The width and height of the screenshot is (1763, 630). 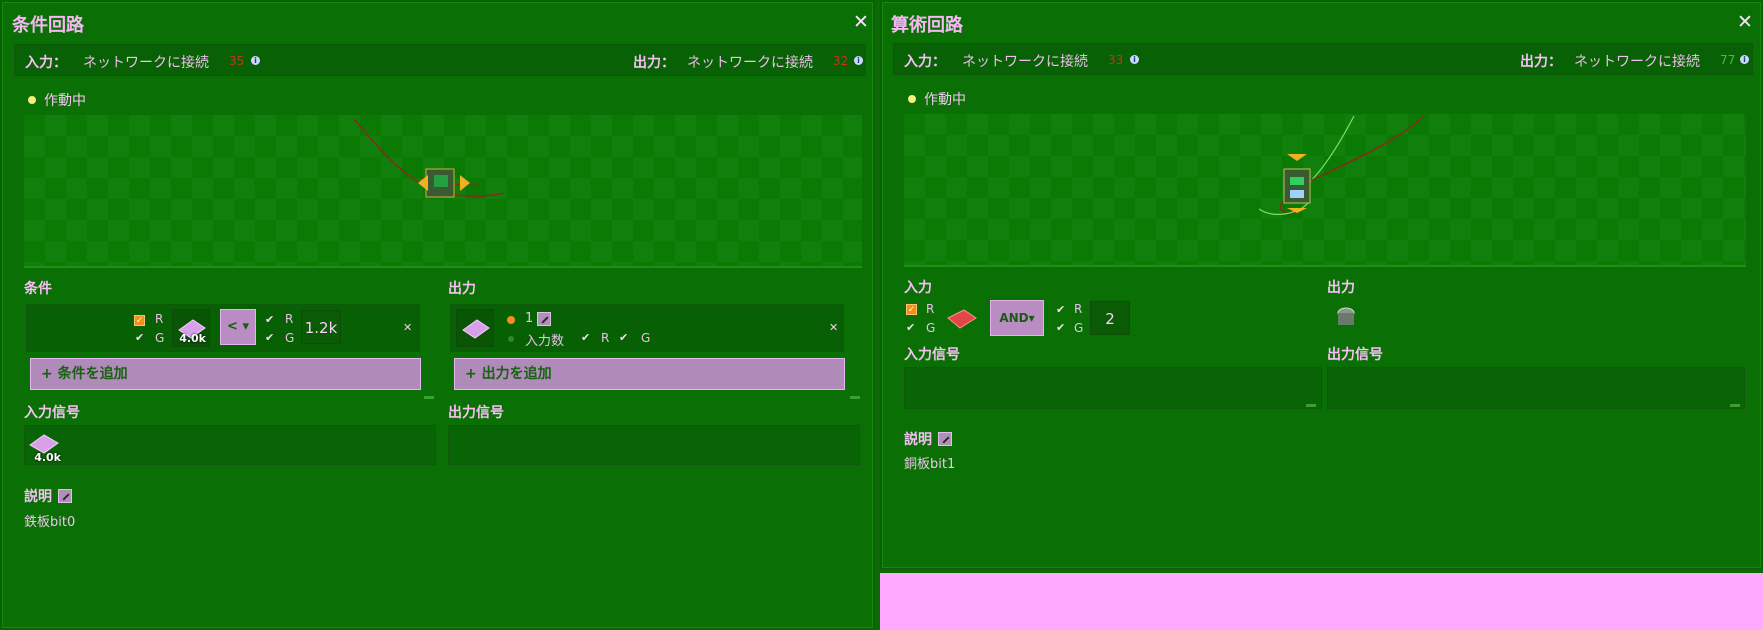 I want to click on combinator-preview-image, so click(x=429, y=158).